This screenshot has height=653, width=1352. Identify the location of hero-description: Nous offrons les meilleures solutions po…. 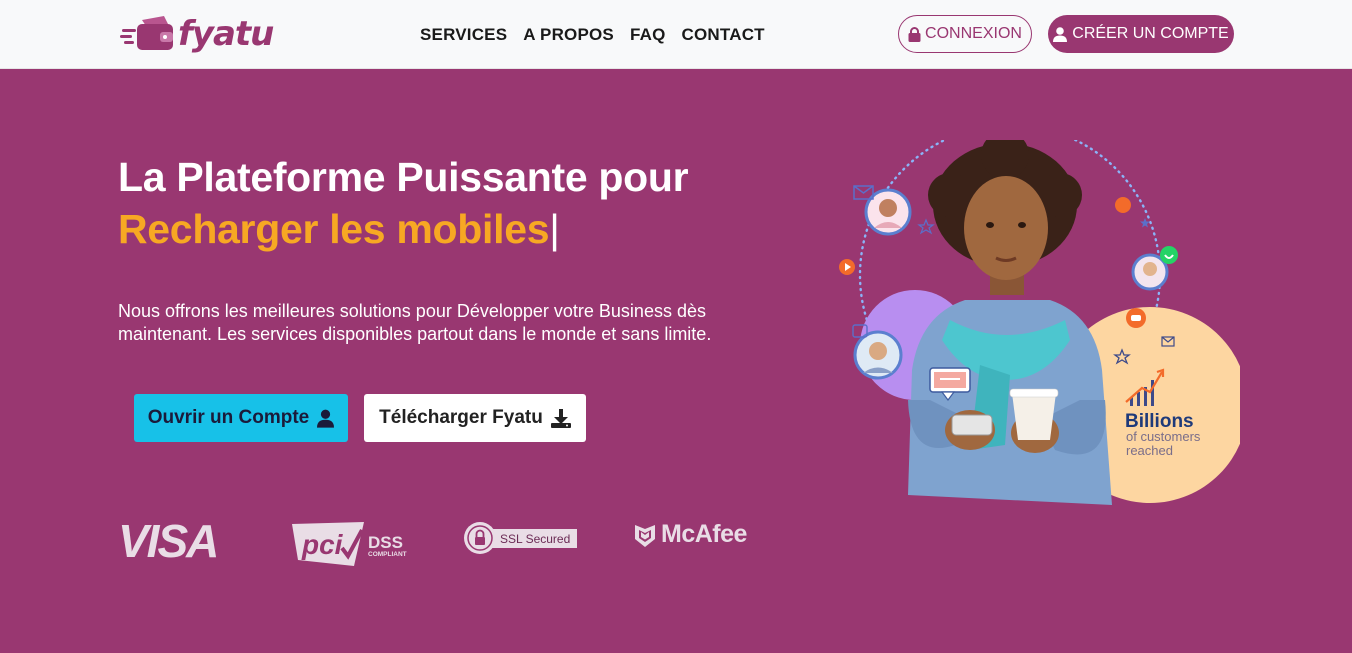
(415, 322).